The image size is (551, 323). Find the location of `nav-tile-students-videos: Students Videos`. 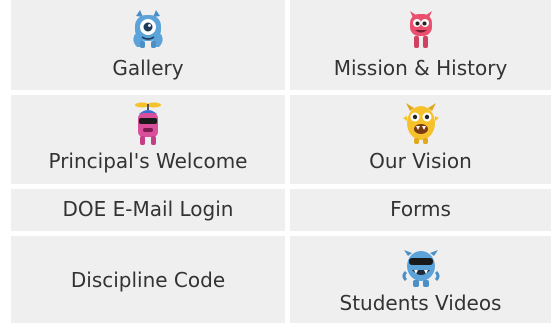

nav-tile-students-videos: Students Videos is located at coordinates (420, 279).